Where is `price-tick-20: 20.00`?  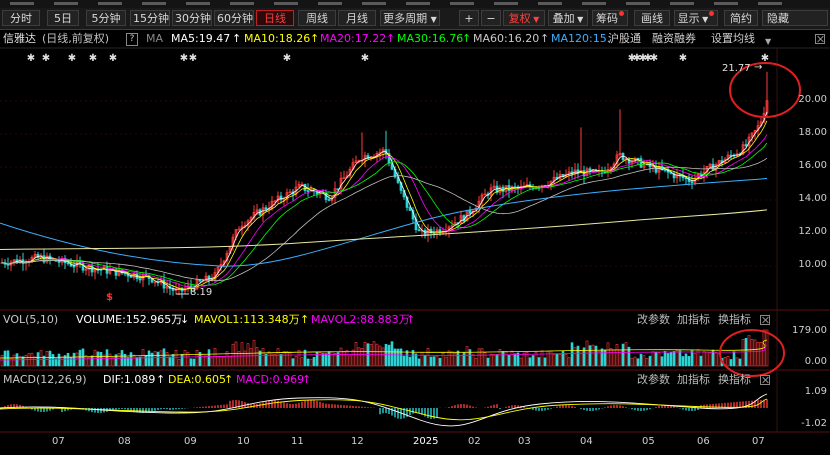
price-tick-20: 20.00 is located at coordinates (812, 99).